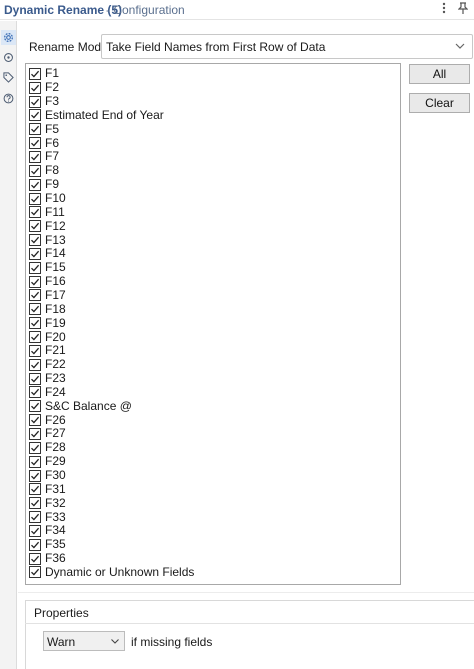 This screenshot has width=474, height=669. What do you see at coordinates (439, 103) in the screenshot?
I see `clear-button: Clear` at bounding box center [439, 103].